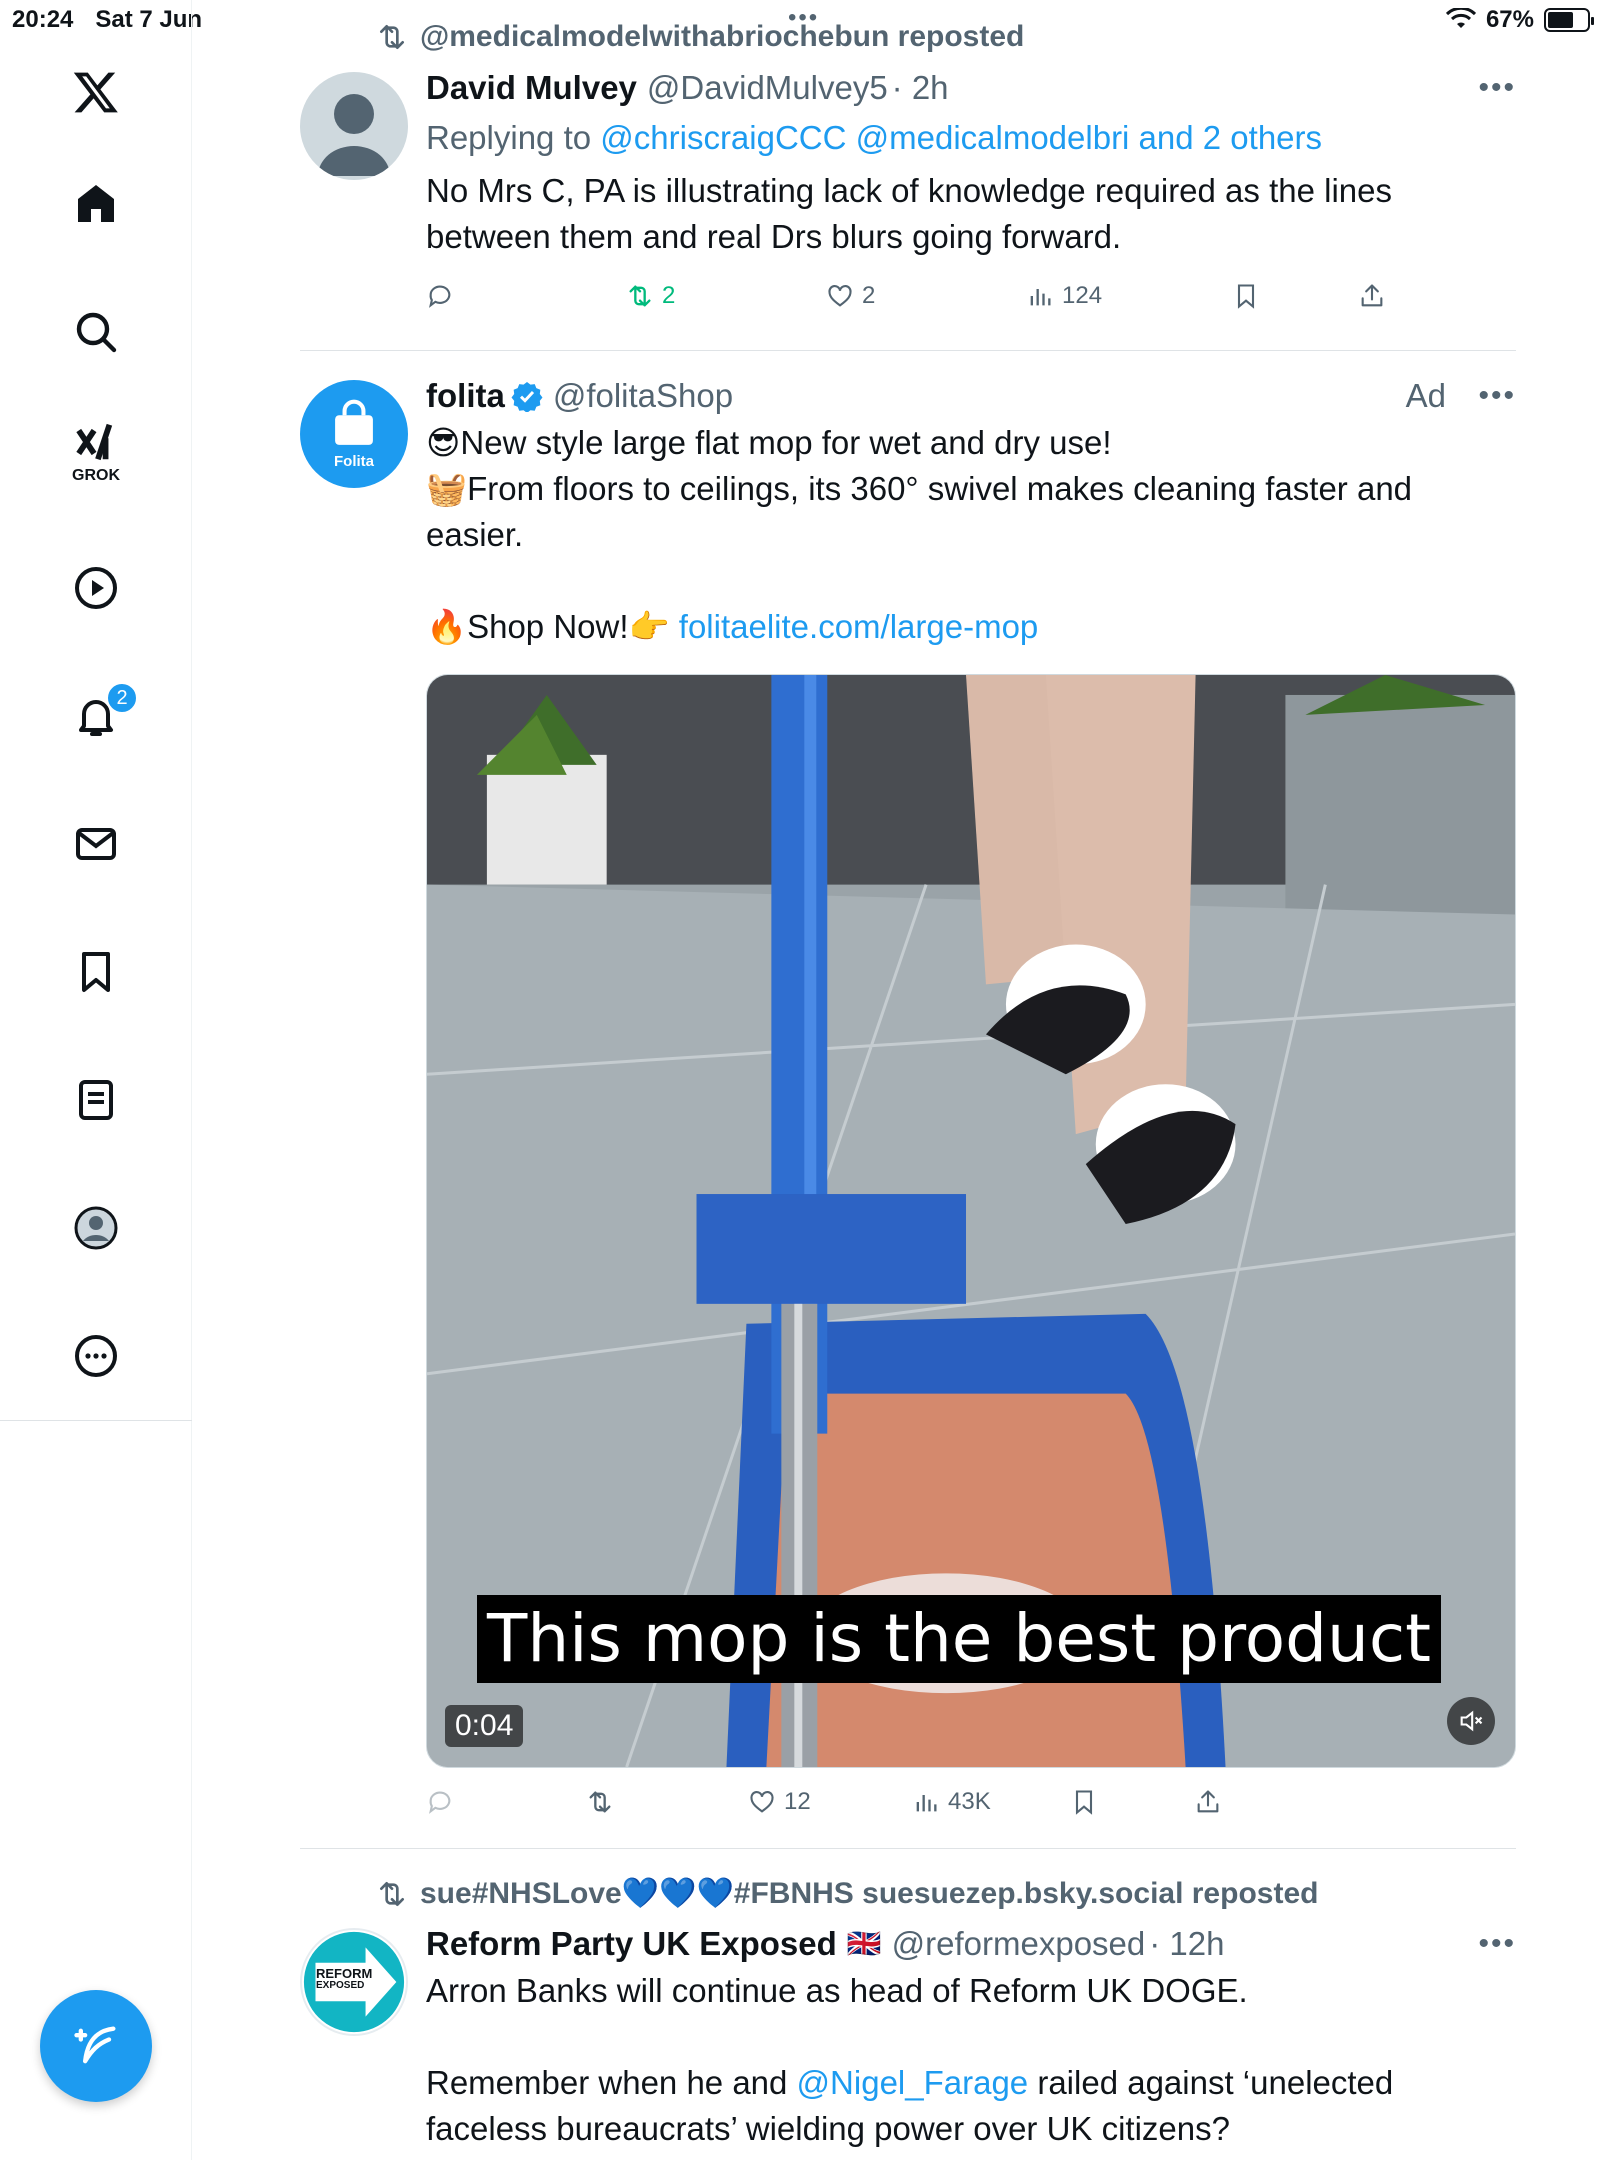  I want to click on repost-button: 2, so click(650, 296).